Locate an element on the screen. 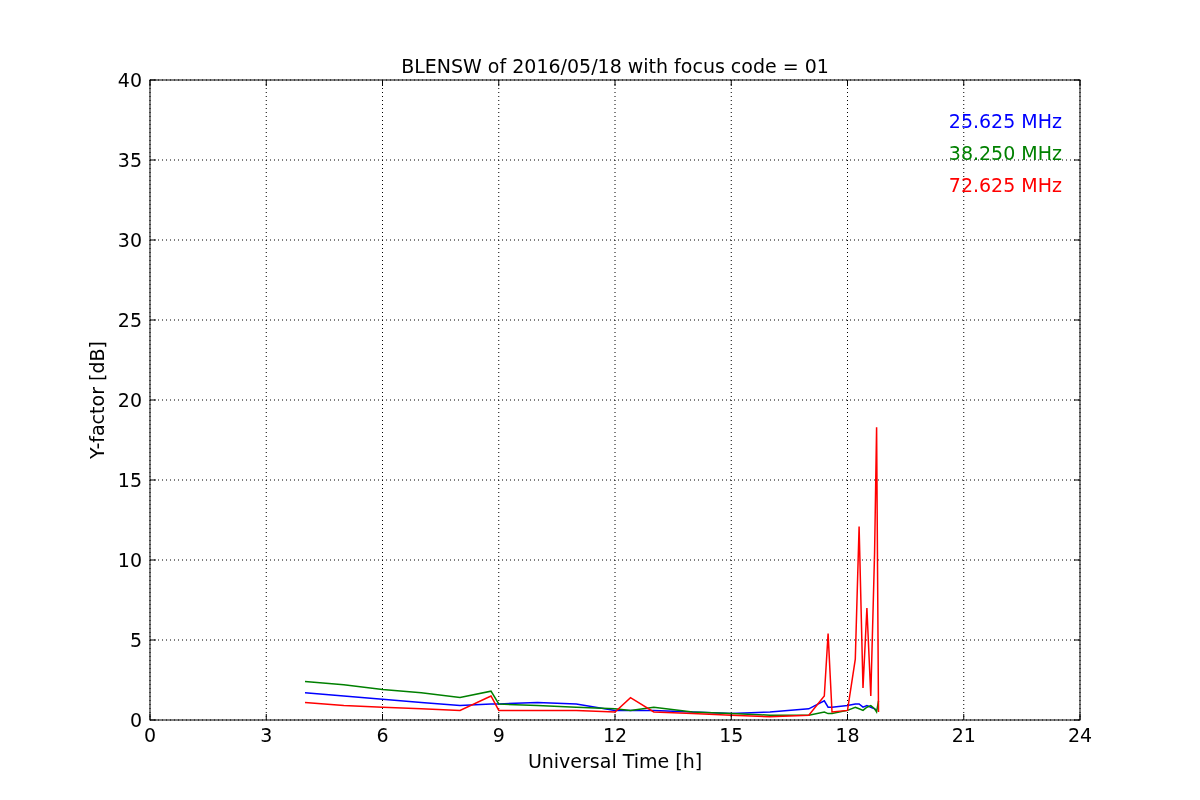 Image resolution: width=1200 pixels, height=800 pixels. tick-label: 24 is located at coordinates (1080, 735).